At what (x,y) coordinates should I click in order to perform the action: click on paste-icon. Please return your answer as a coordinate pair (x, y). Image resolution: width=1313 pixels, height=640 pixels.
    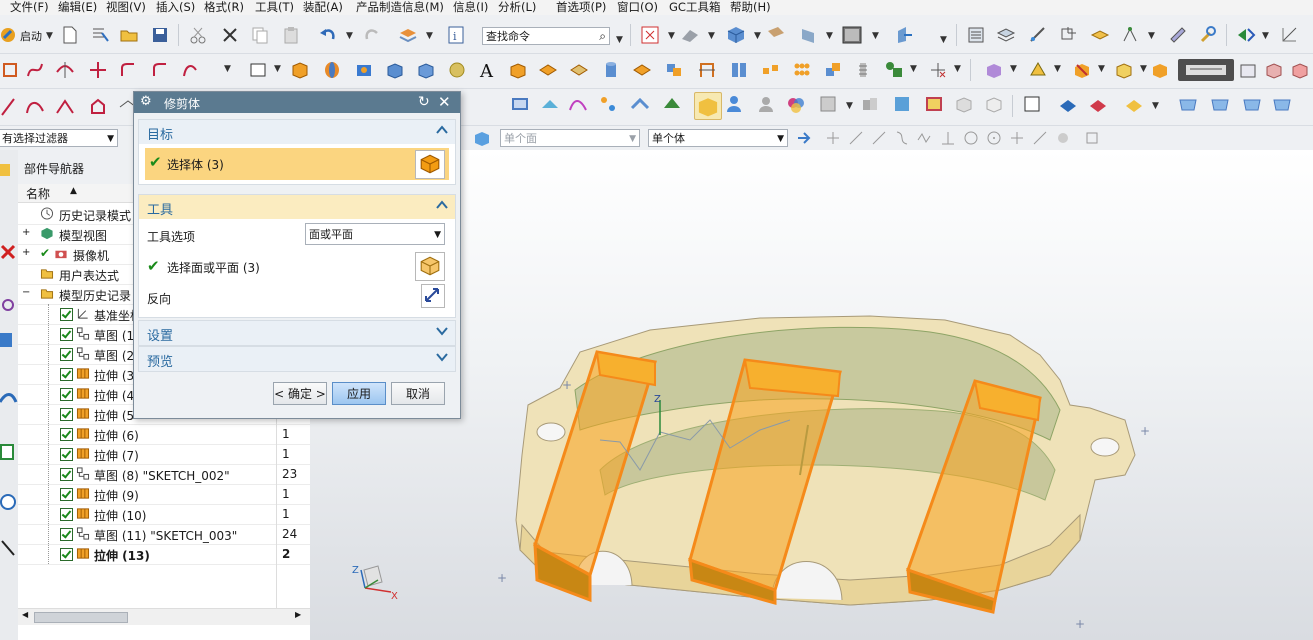
    Looking at the image, I should click on (291, 35).